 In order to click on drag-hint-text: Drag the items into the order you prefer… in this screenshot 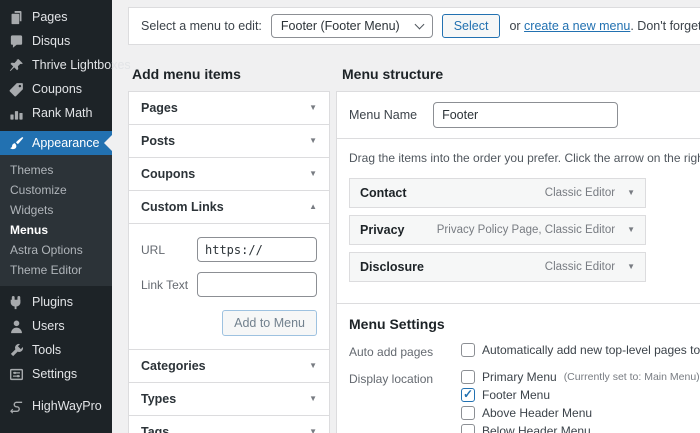, I will do `click(524, 158)`.